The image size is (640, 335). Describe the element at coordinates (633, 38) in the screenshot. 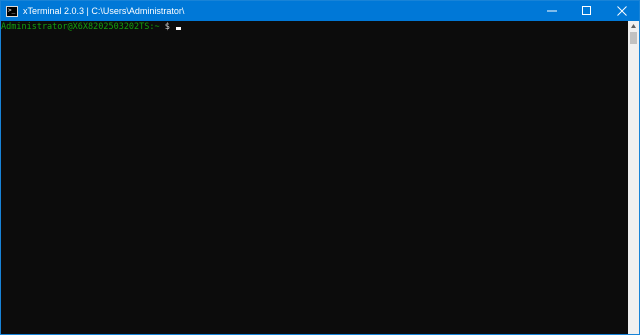

I see `scrollbar-thumb` at that location.